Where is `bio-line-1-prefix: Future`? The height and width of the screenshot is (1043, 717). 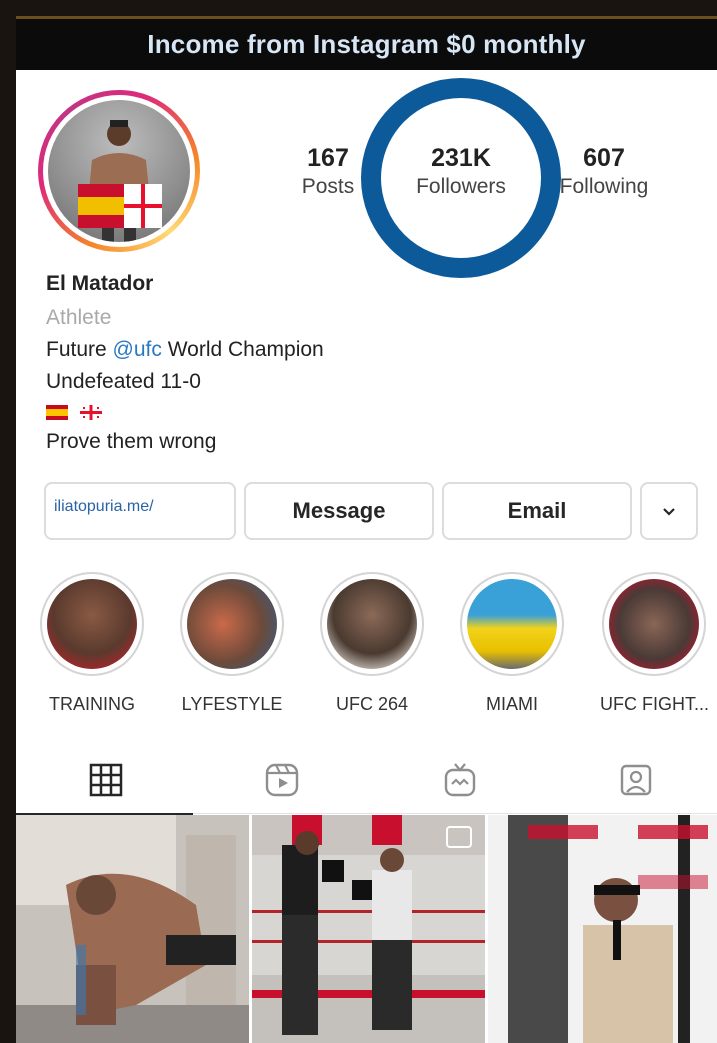
bio-line-1-prefix: Future is located at coordinates (79, 349).